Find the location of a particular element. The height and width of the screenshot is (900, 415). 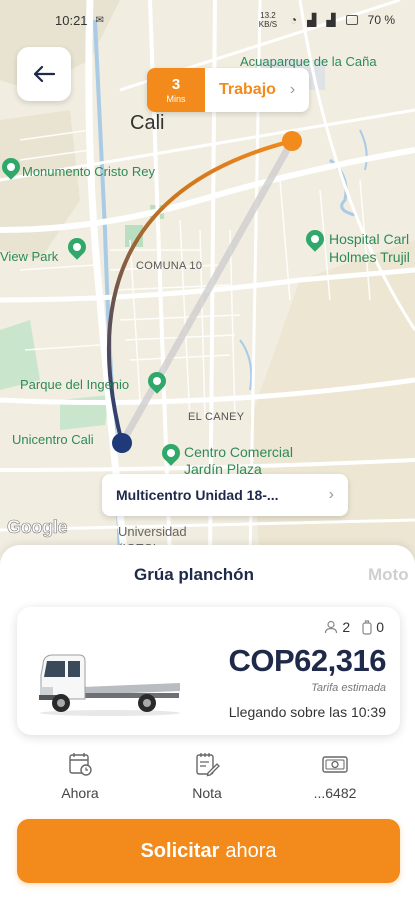

signal-icon-2: ▟ is located at coordinates (331, 20).